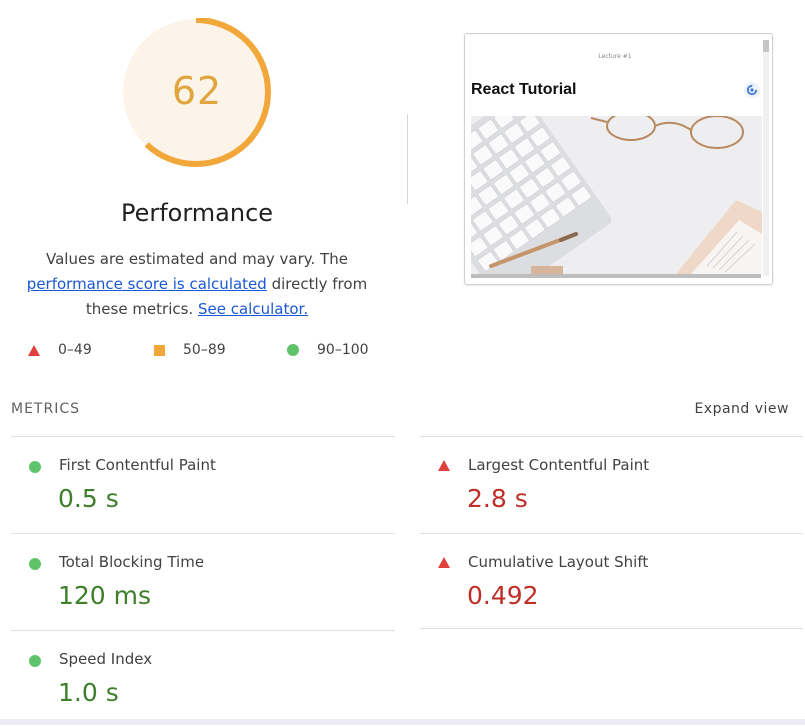 The height and width of the screenshot is (727, 805). I want to click on calculator-link: See calculator., so click(253, 309).